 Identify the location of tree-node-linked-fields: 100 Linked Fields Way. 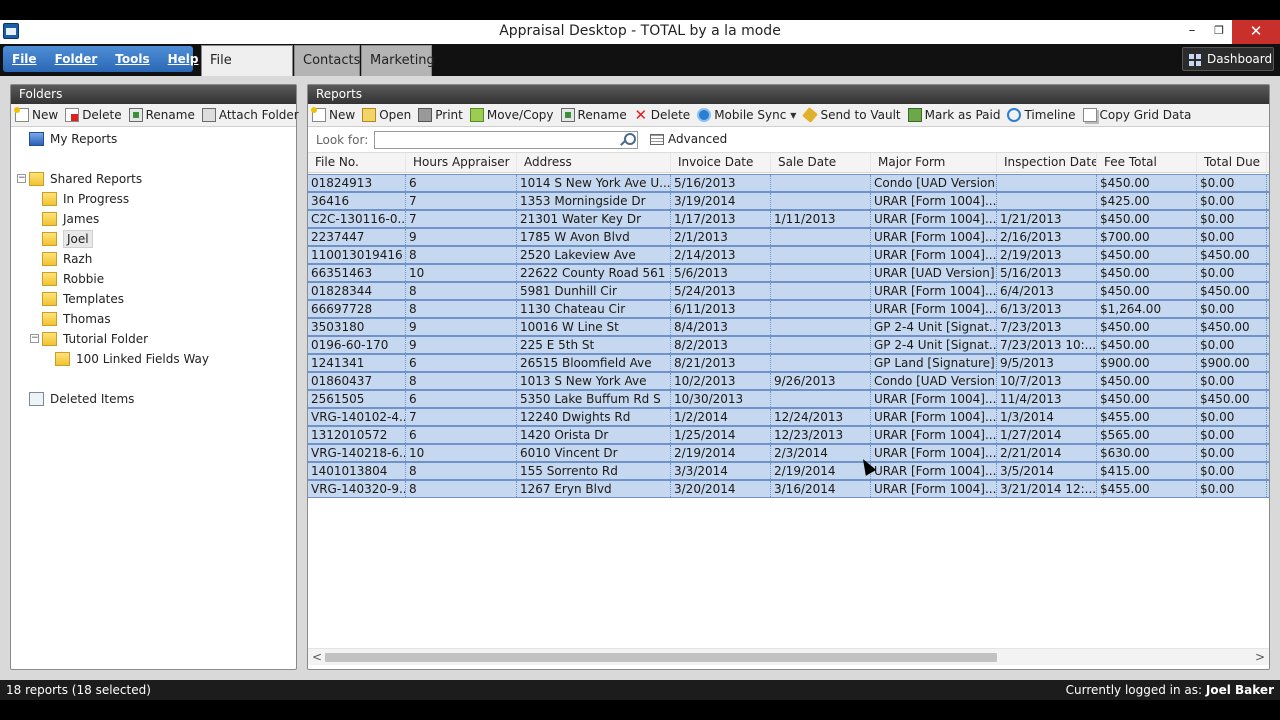
(153, 359).